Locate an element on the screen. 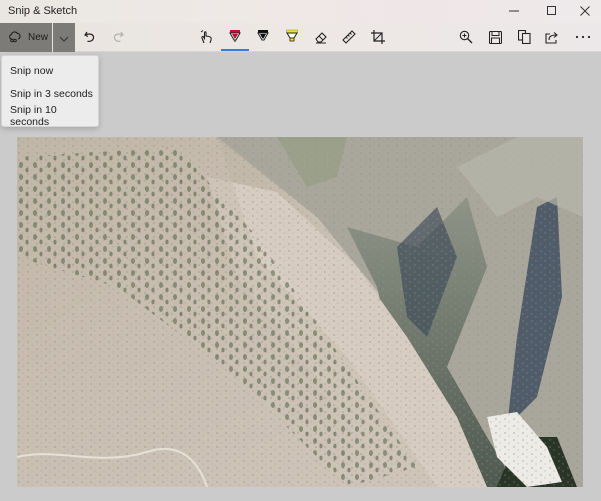 The height and width of the screenshot is (501, 601). ballpoint-pen-icon is located at coordinates (235, 37).